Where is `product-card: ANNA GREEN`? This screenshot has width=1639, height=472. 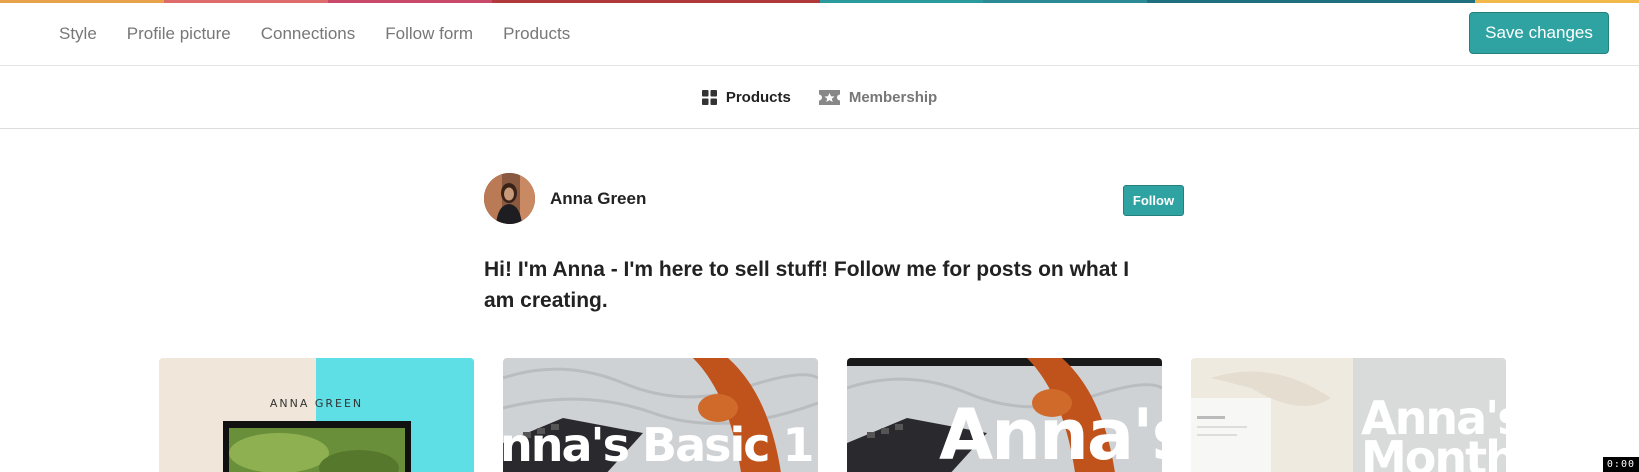 product-card: ANNA GREEN is located at coordinates (316, 415).